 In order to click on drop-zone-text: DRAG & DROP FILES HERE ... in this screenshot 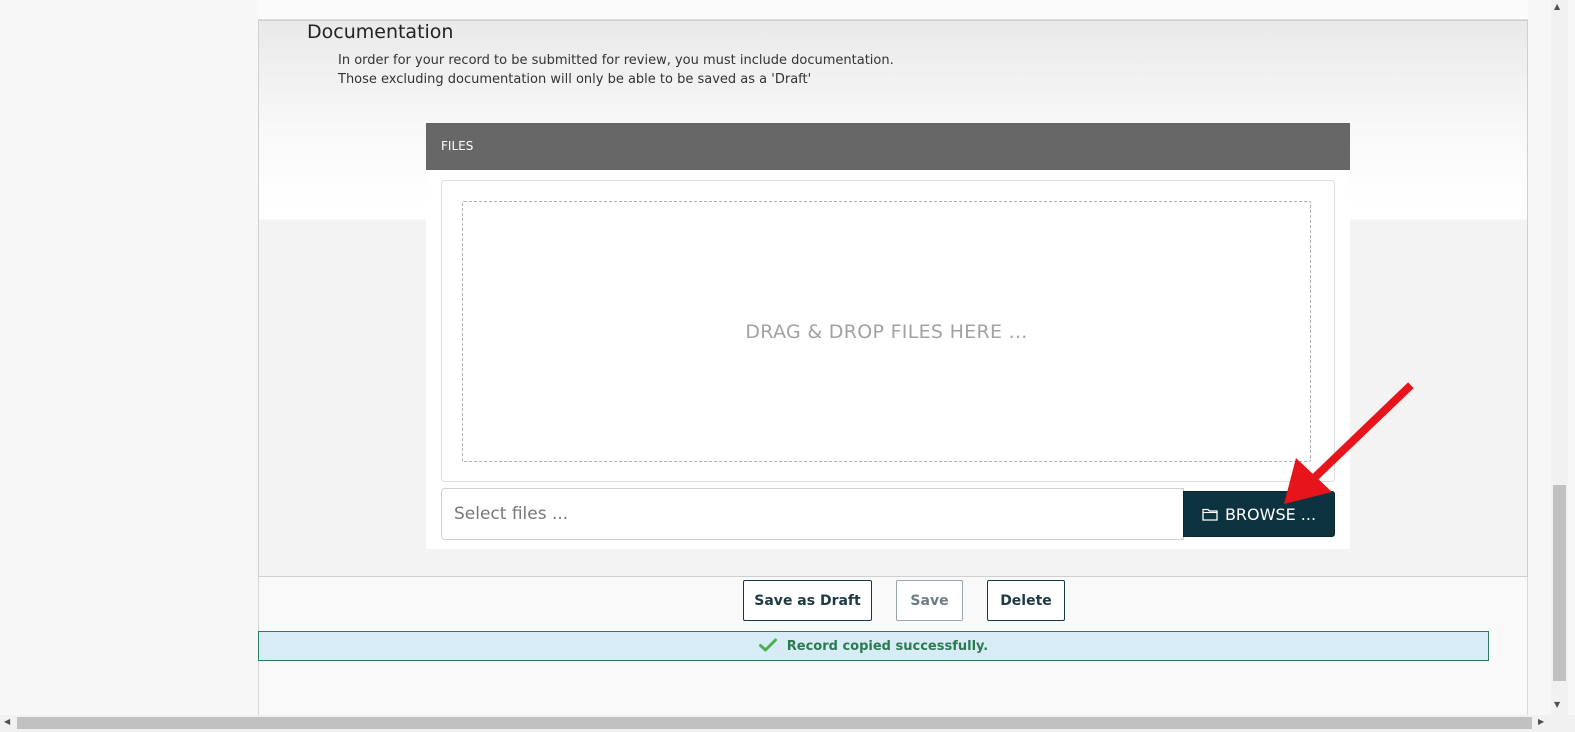, I will do `click(886, 331)`.